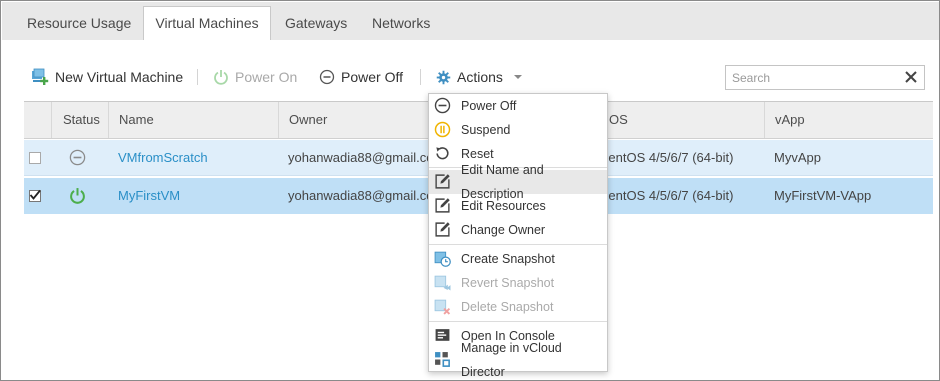  I want to click on suspend-icon, so click(442, 129).